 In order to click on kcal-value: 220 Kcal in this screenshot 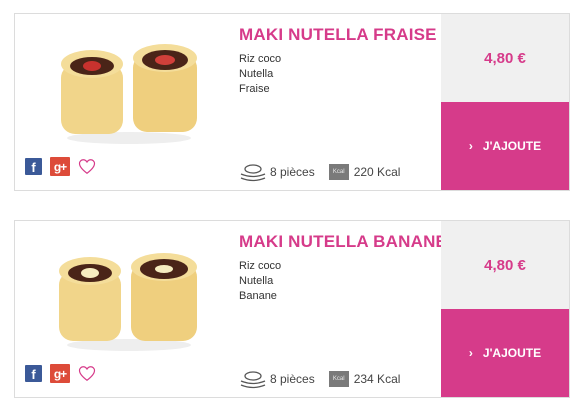, I will do `click(377, 172)`.